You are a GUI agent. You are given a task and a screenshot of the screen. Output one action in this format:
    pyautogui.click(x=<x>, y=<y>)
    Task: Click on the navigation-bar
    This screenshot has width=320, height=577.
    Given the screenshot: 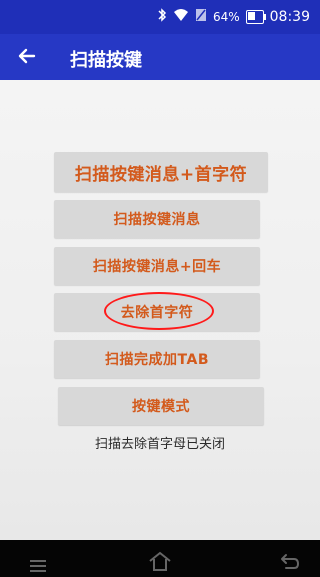 What is the action you would take?
    pyautogui.click(x=160, y=558)
    